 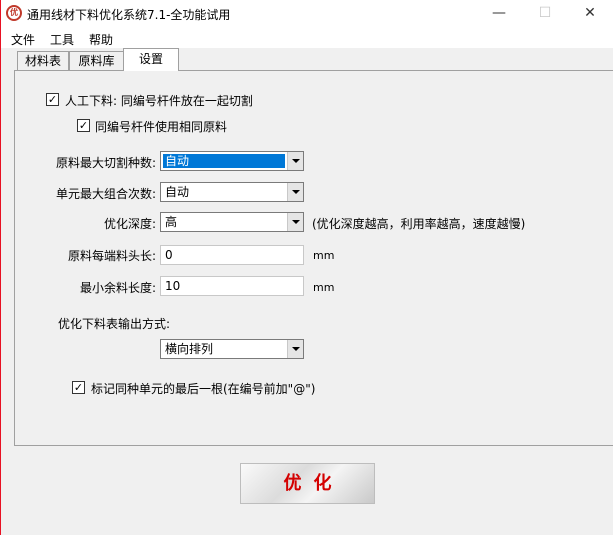 I want to click on min-remnant-input: 10, so click(x=232, y=286).